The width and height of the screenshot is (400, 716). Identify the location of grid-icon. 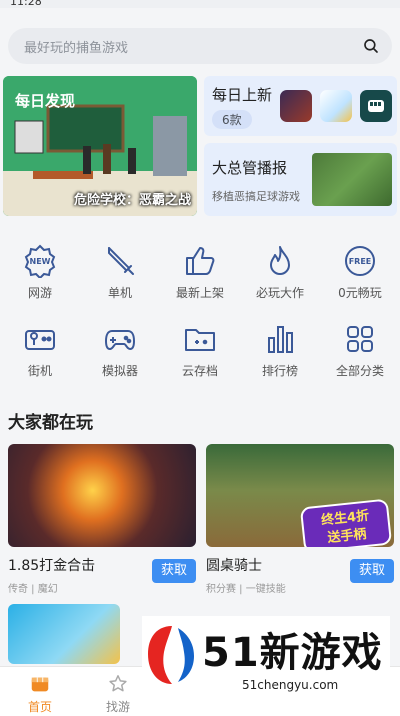
(360, 339).